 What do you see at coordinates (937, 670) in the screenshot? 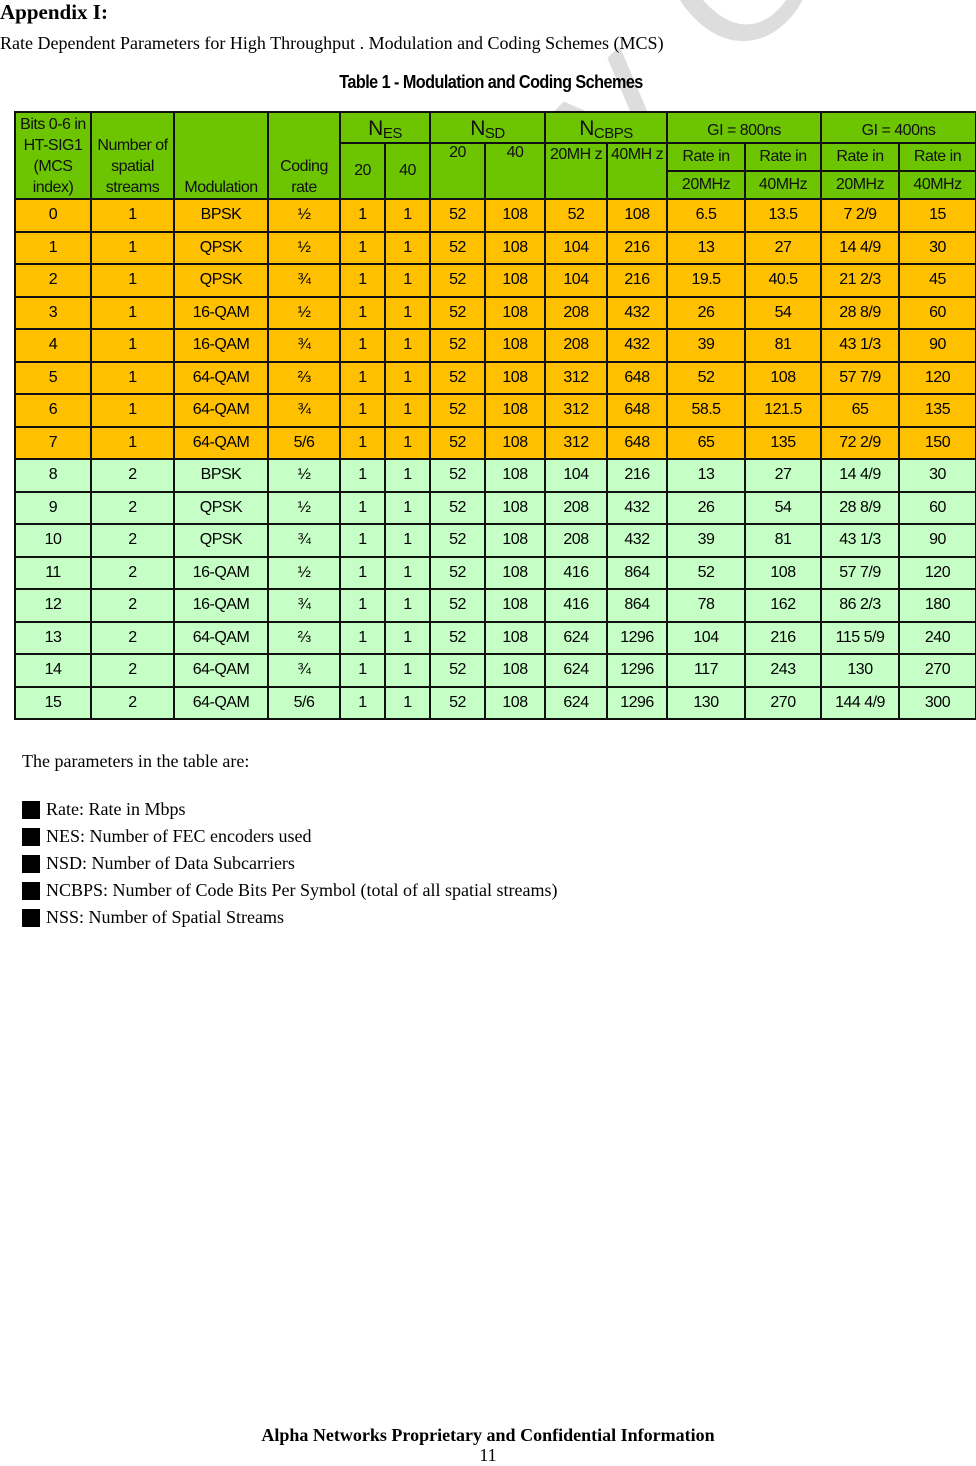
I see `cell-gi400-rate-40mhz: 270` at bounding box center [937, 670].